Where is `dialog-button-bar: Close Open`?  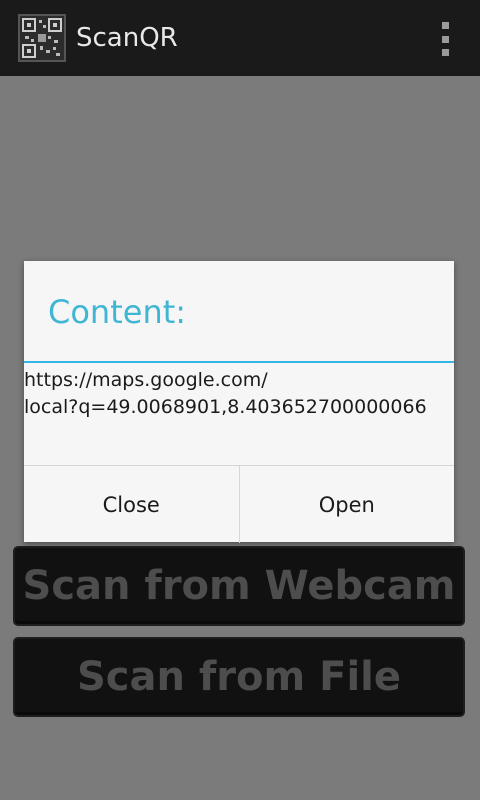
dialog-button-bar: Close Open is located at coordinates (239, 504).